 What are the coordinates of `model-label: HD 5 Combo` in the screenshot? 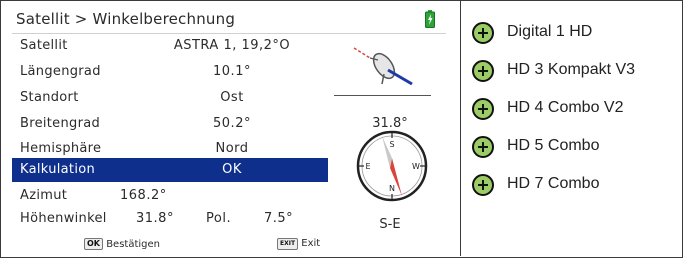 It's located at (553, 145).